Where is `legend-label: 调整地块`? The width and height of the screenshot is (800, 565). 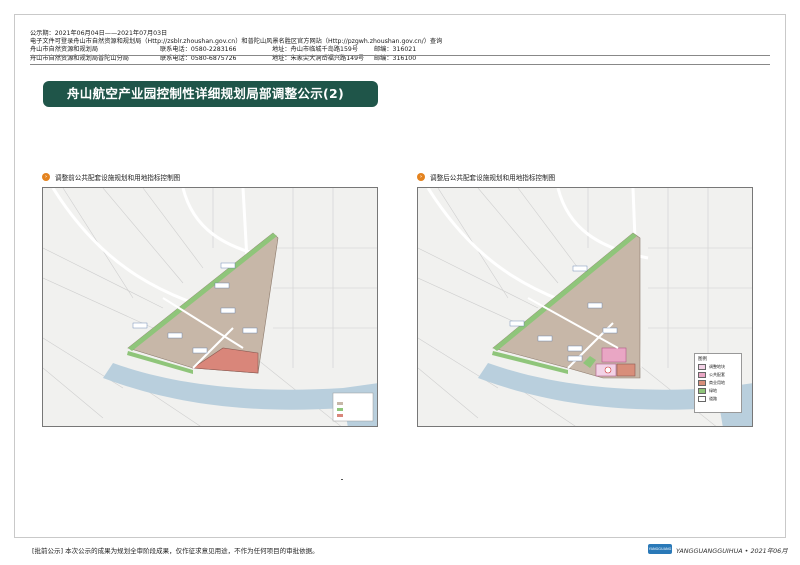 legend-label: 调整地块 is located at coordinates (717, 366).